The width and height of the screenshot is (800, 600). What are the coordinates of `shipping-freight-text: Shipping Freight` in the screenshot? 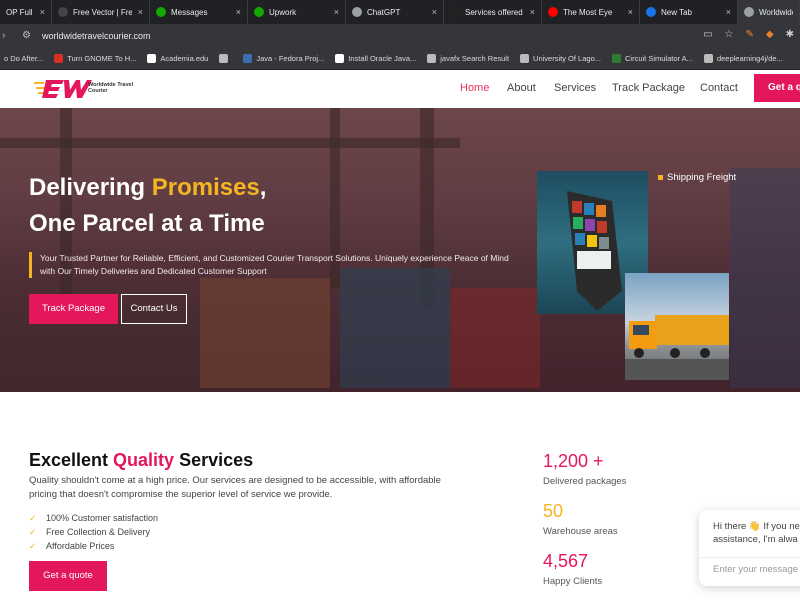 It's located at (701, 177).